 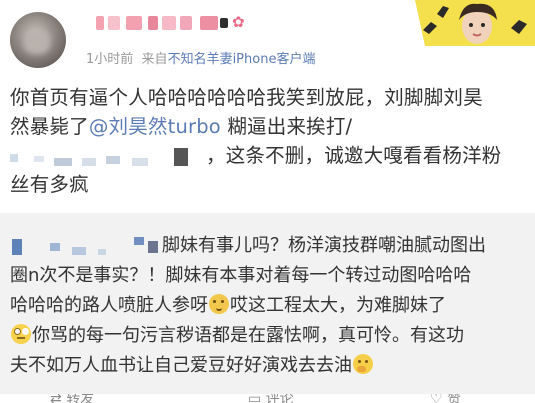 I want to click on content-text: 然暴毙了, so click(x=49, y=126).